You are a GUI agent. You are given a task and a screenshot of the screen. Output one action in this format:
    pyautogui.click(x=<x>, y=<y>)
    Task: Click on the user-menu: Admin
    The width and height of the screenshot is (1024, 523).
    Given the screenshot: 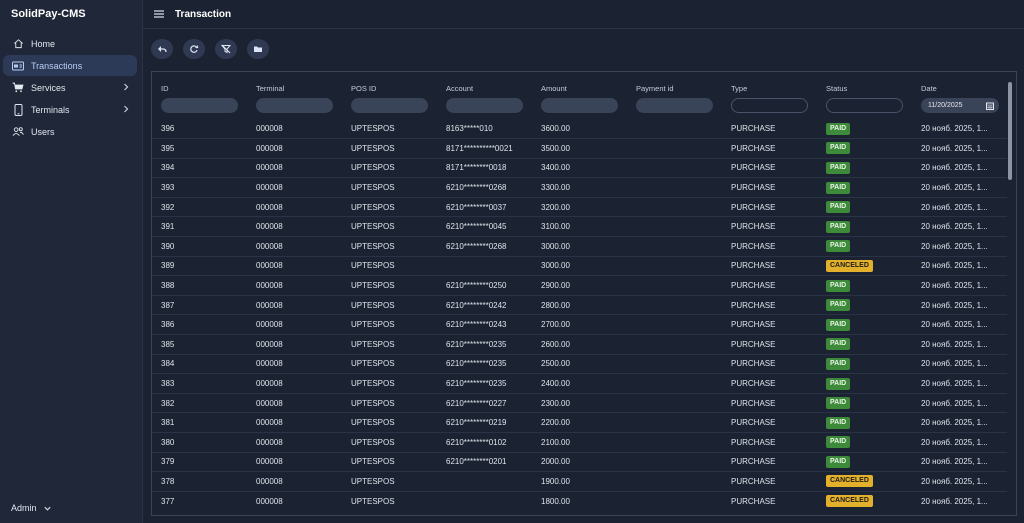 What is the action you would take?
    pyautogui.click(x=31, y=508)
    